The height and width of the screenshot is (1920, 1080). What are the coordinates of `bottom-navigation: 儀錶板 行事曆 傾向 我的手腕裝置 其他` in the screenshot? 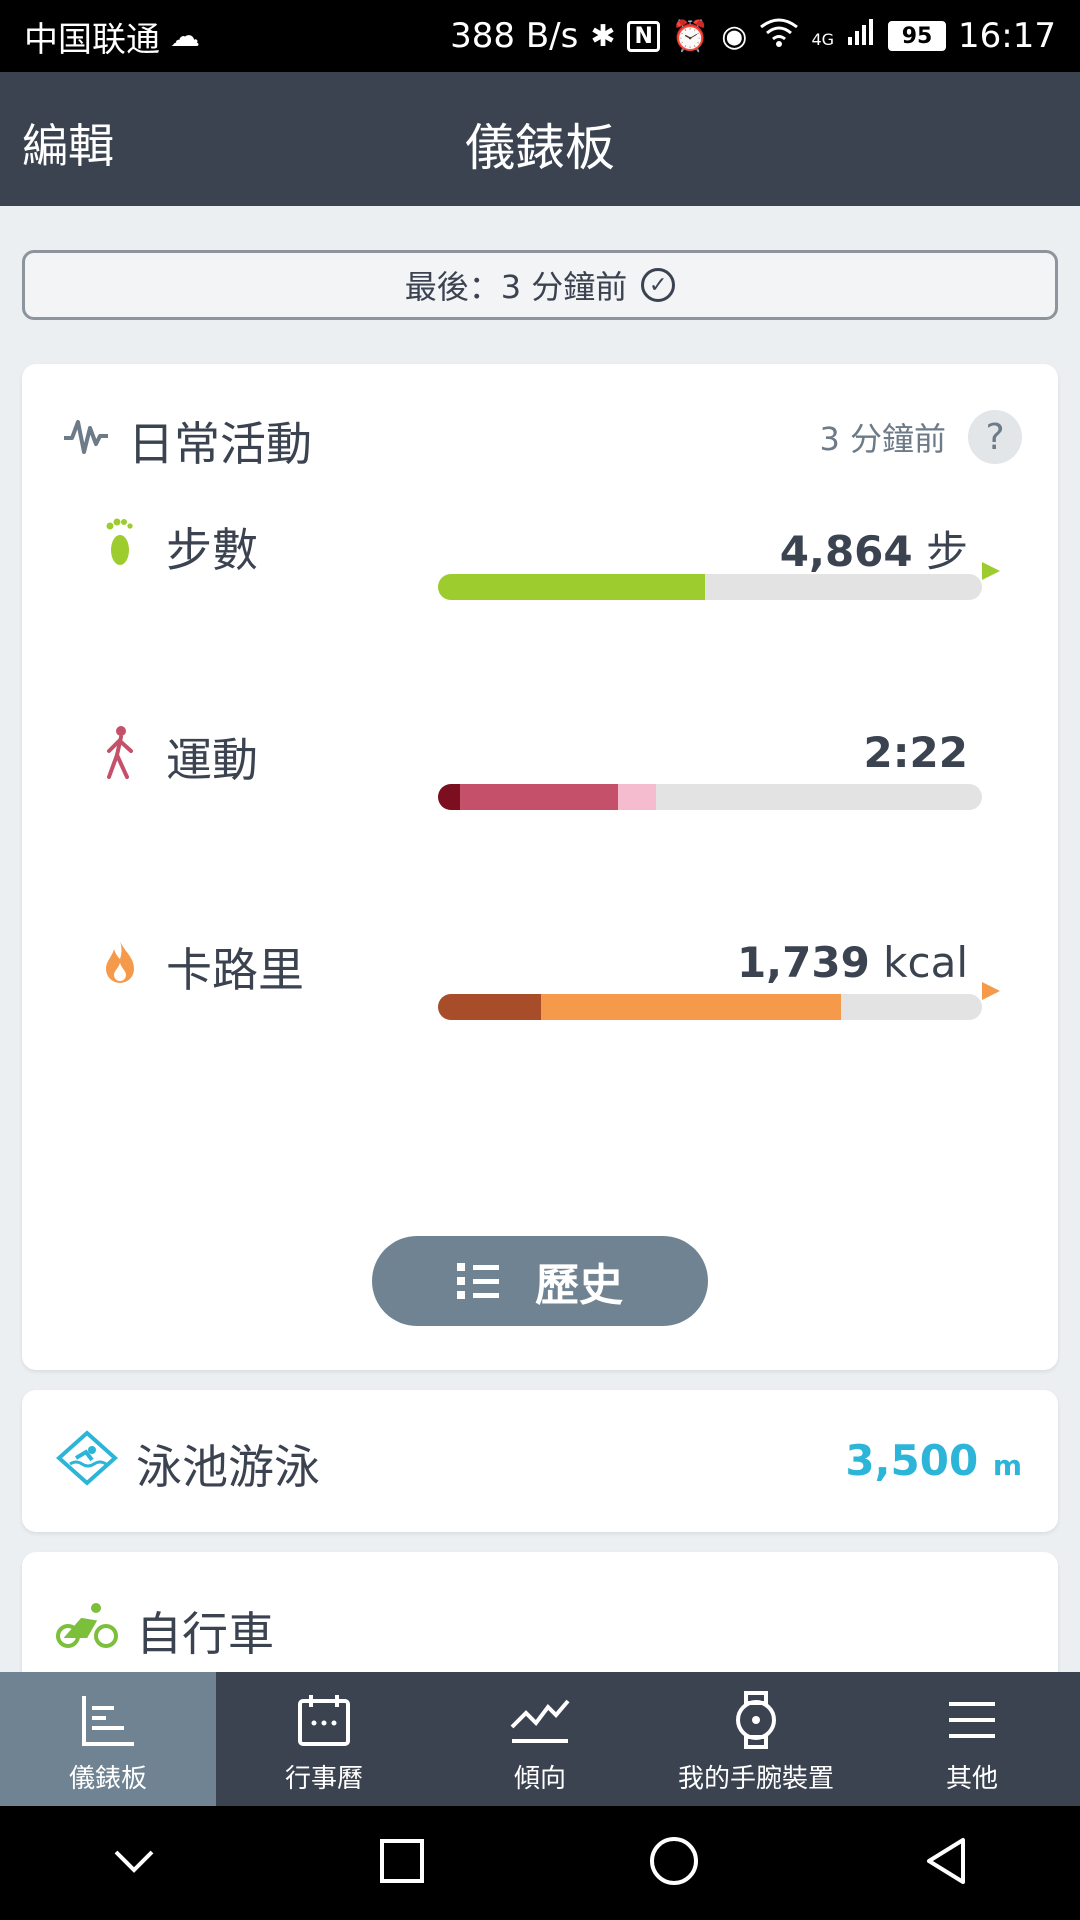 It's located at (540, 1739).